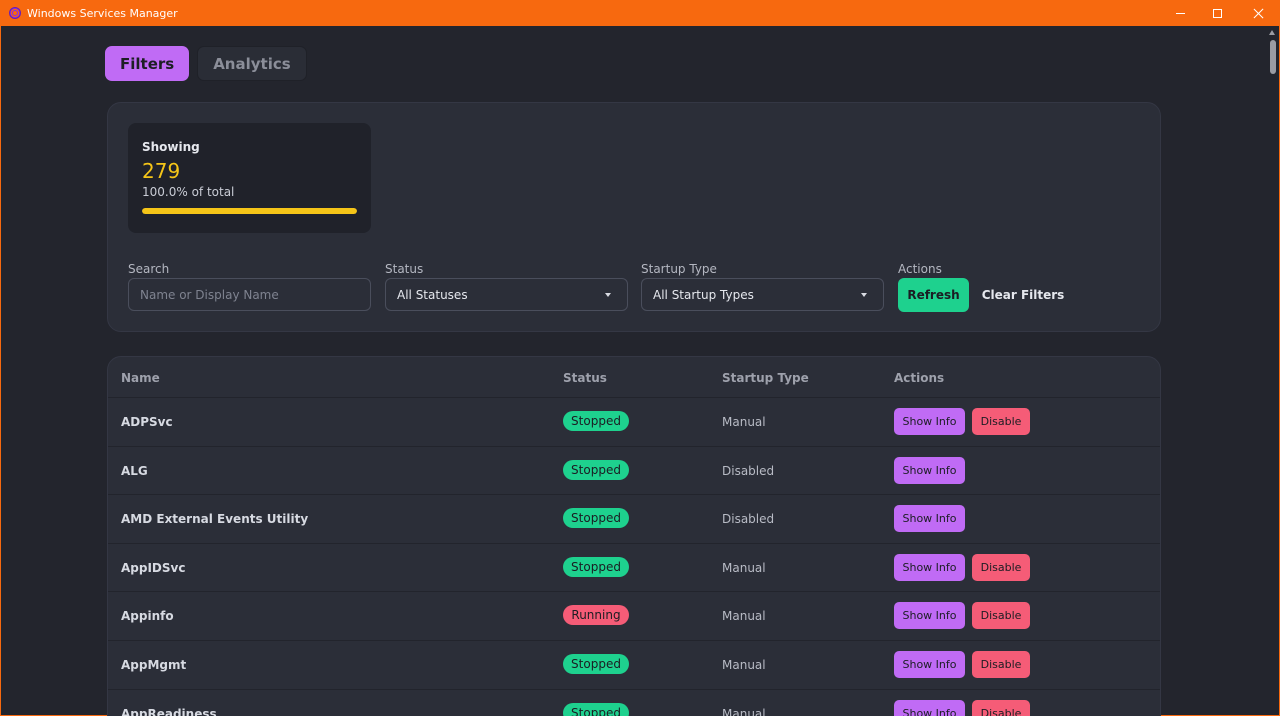  What do you see at coordinates (249, 178) in the screenshot?
I see `showing-stat-card: Showing 279 100.0% of total` at bounding box center [249, 178].